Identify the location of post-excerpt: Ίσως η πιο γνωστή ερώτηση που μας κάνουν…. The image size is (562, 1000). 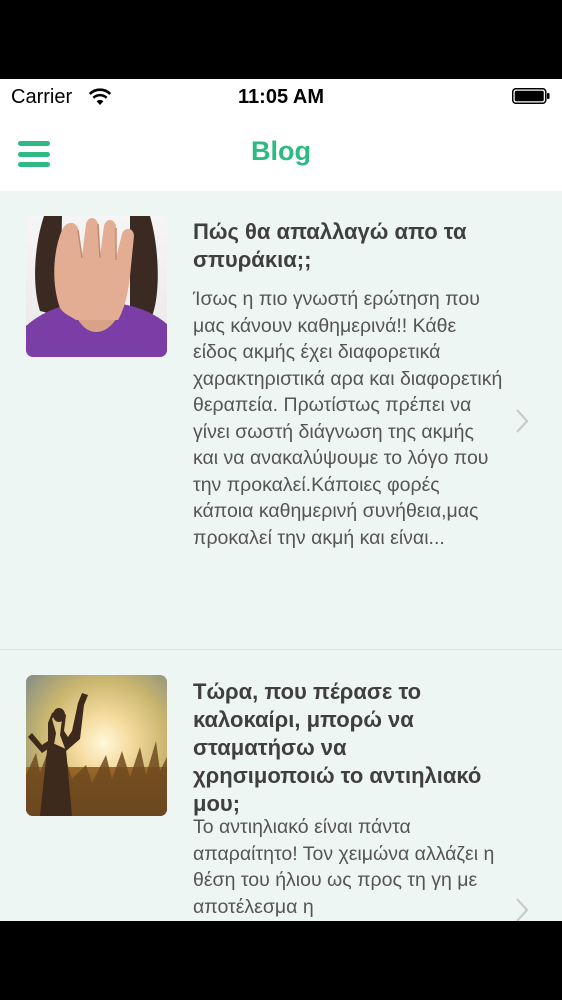
(348, 418).